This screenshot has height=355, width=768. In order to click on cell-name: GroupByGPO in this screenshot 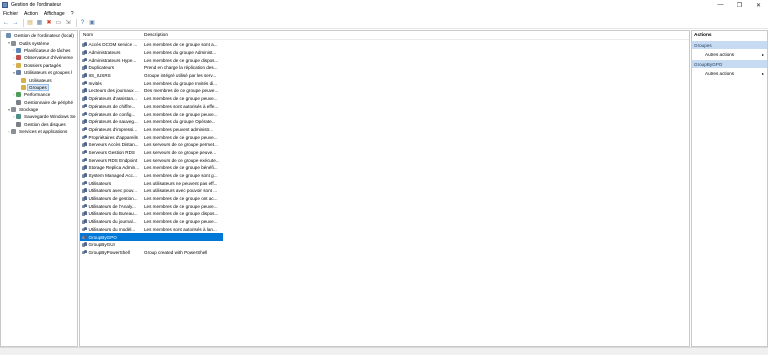, I will do `click(111, 237)`.